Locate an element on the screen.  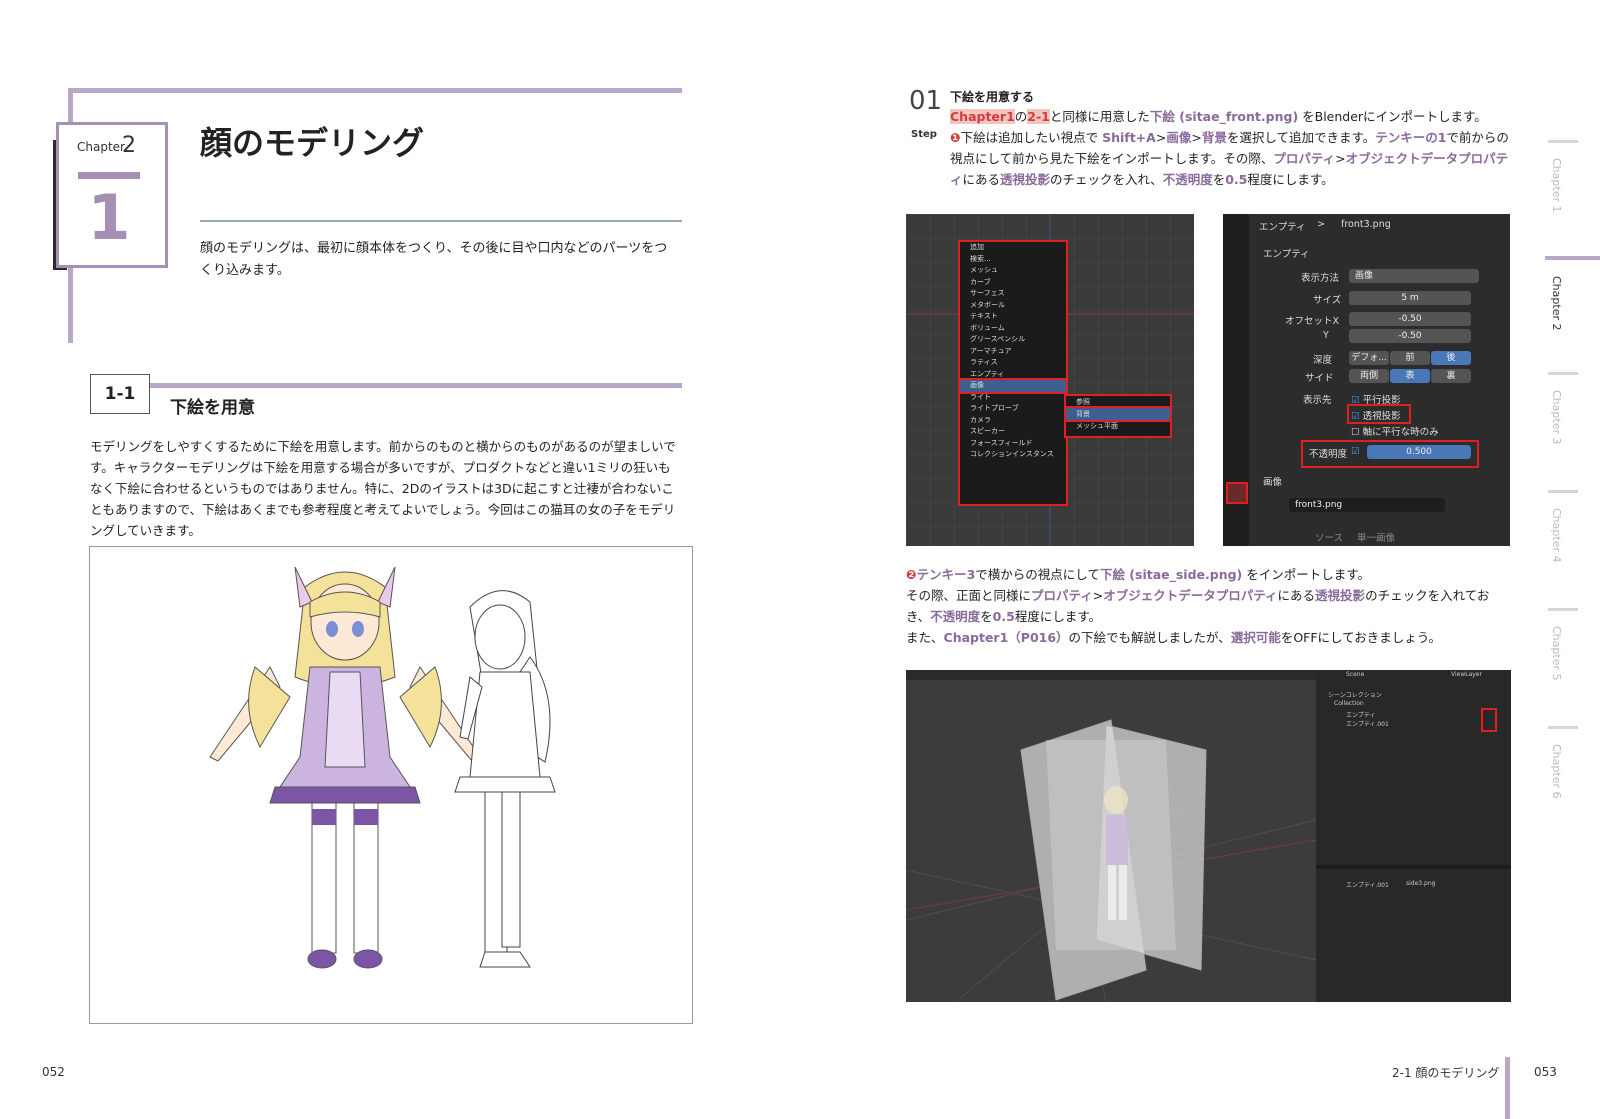
source-label: ソース is located at coordinates (1329, 538).